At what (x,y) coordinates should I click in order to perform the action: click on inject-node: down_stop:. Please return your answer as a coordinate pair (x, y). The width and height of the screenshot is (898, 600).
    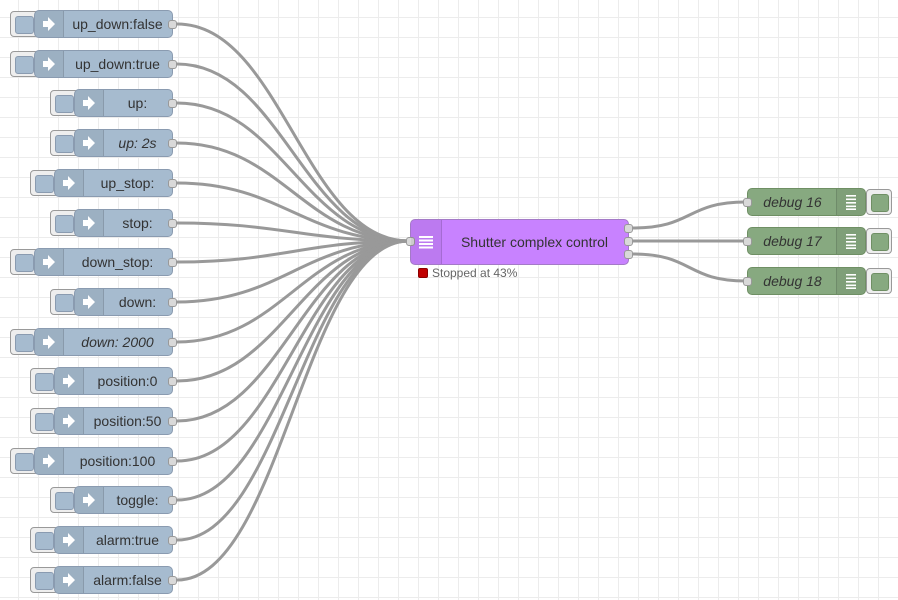
    Looking at the image, I should click on (105, 262).